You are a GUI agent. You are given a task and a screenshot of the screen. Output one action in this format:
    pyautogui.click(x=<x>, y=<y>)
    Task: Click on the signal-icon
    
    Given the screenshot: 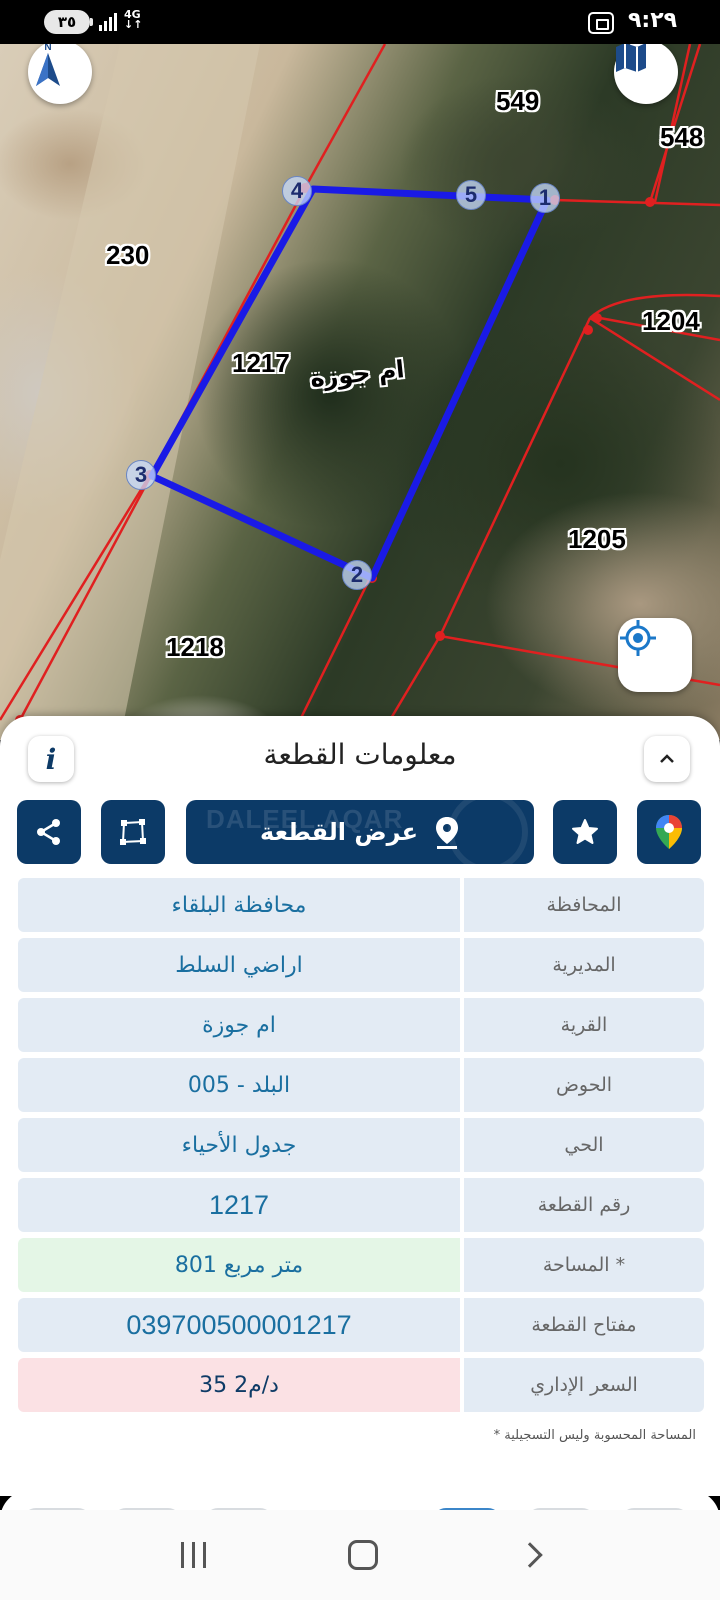 What is the action you would take?
    pyautogui.click(x=108, y=22)
    